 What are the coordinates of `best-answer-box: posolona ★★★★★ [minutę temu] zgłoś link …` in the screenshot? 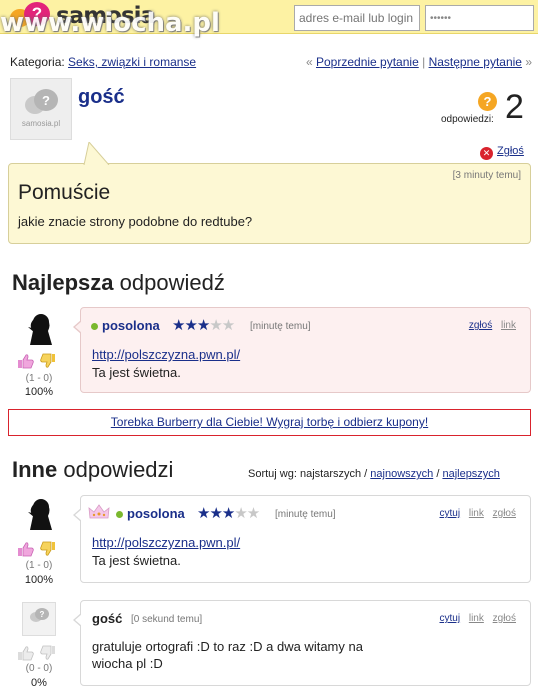 It's located at (302, 350).